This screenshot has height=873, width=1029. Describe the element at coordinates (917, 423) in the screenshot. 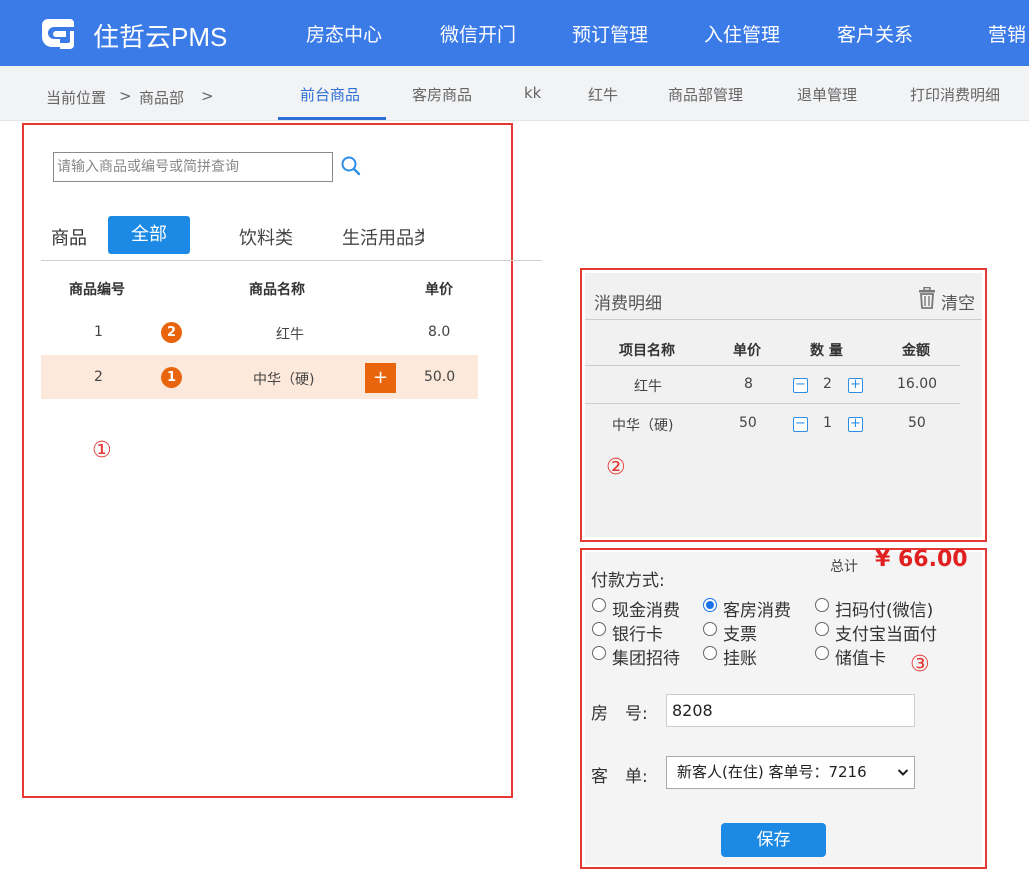

I see `detail-item-amount: 50` at that location.